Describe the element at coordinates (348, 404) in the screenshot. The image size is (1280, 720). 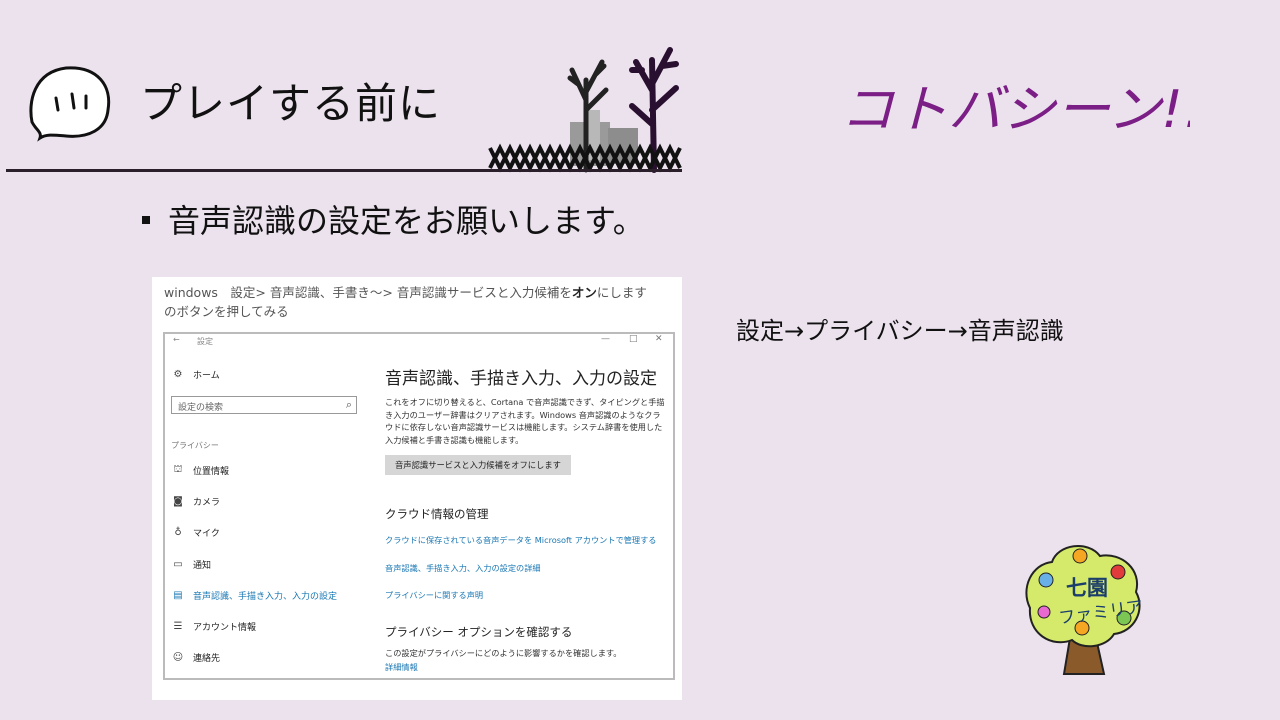
I see `search-icon: ⌕` at that location.